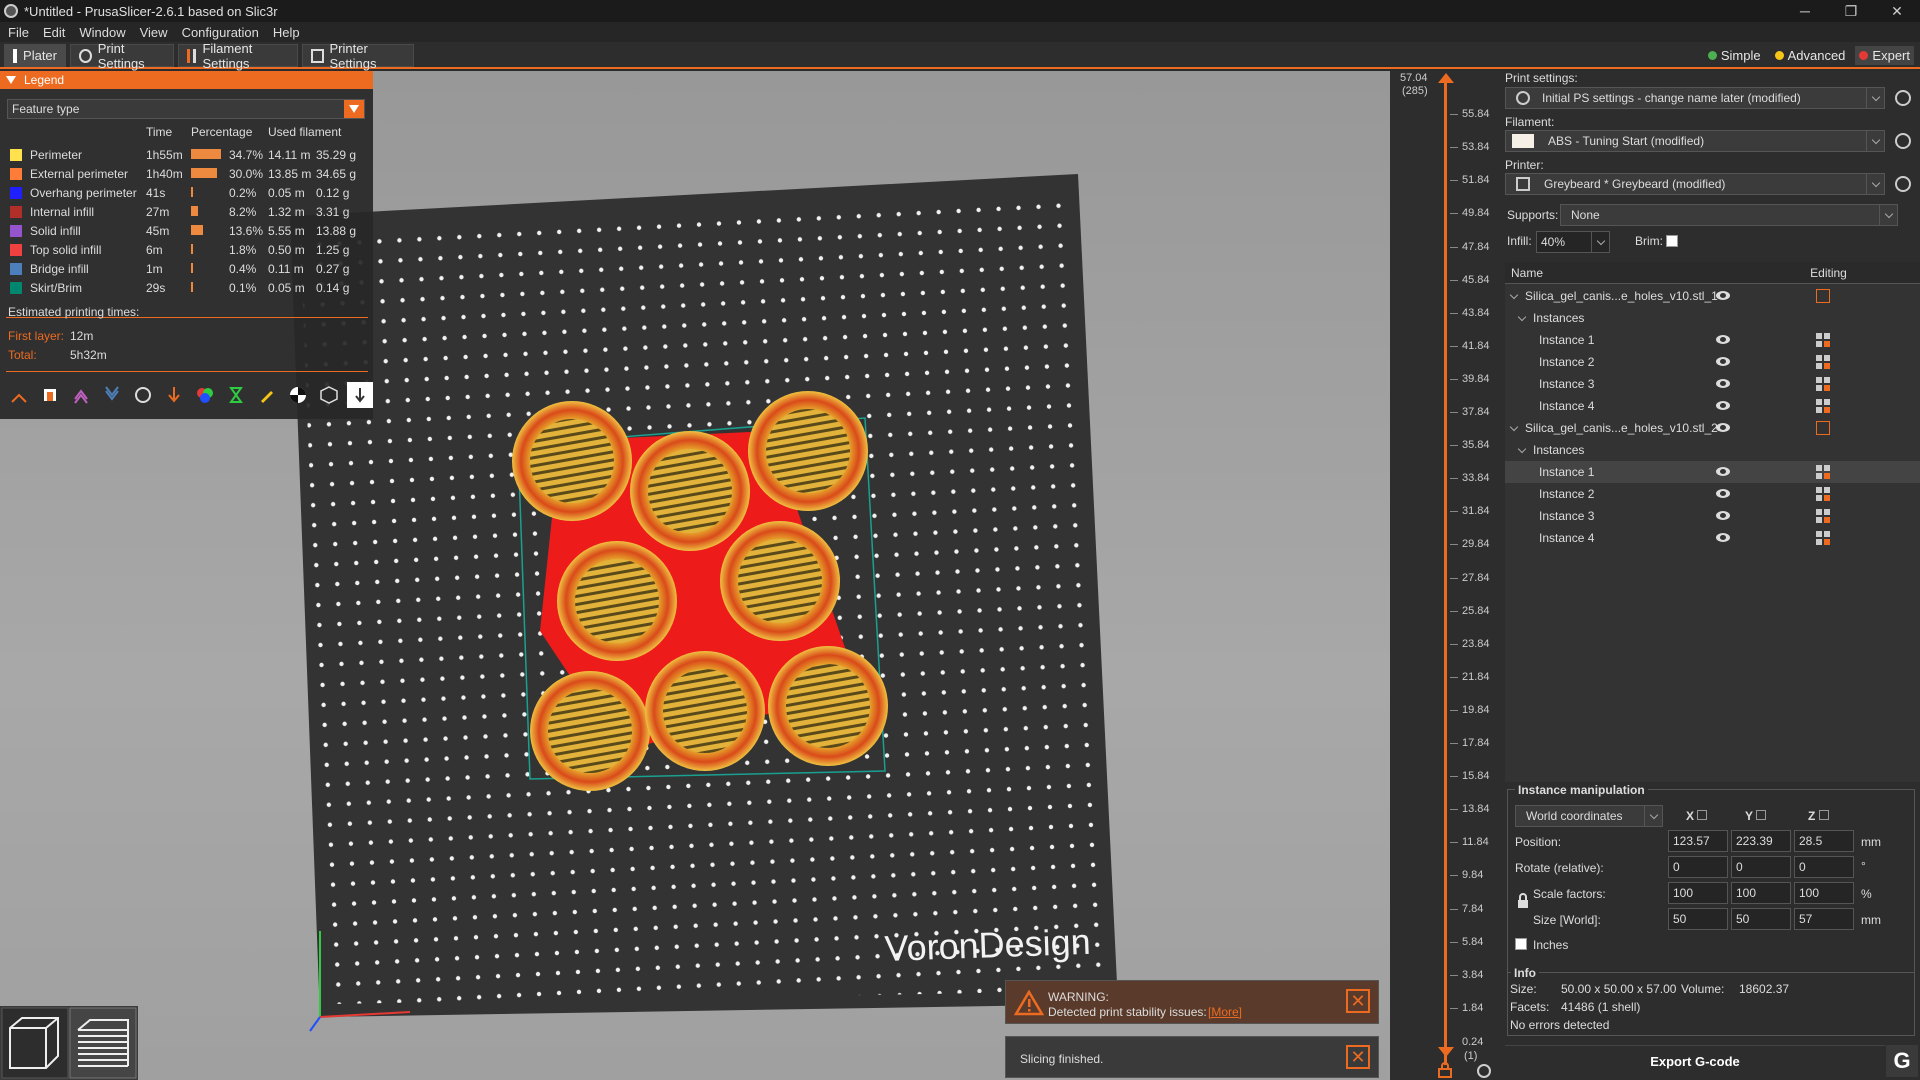  I want to click on menu-view: View, so click(154, 32).